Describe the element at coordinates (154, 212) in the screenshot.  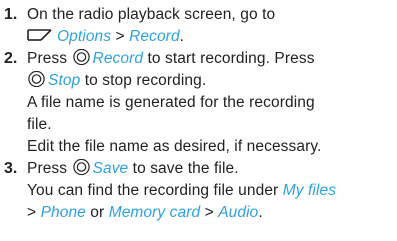
I see `keyword: Memory card` at that location.